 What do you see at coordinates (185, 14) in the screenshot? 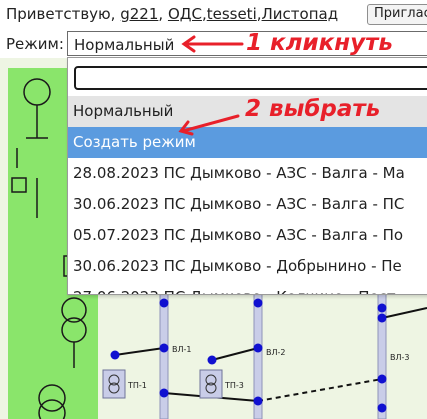
I see `org-link: ОДС` at bounding box center [185, 14].